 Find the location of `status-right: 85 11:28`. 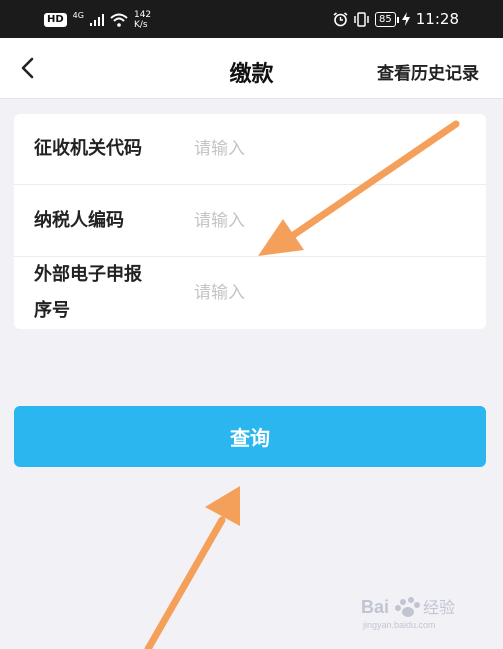

status-right: 85 11:28 is located at coordinates (396, 19).